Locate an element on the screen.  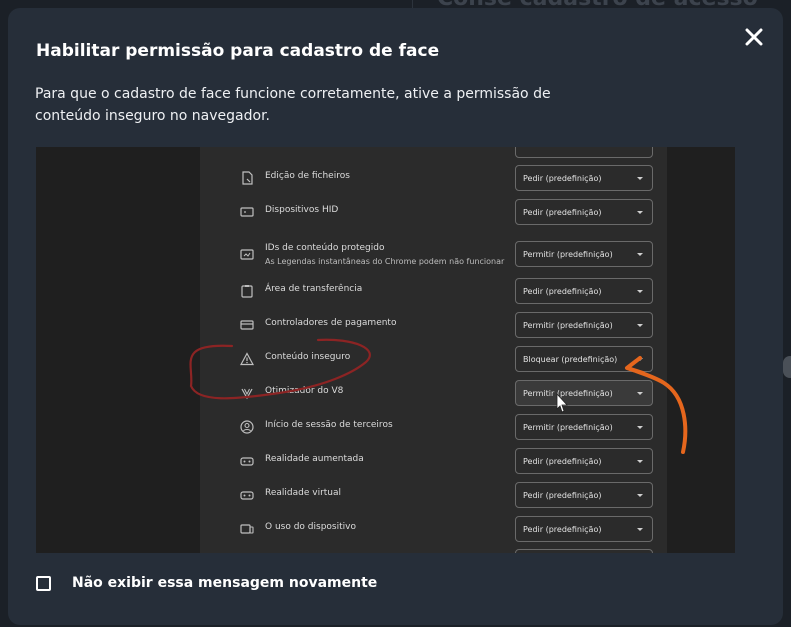
settings-select-hovered: Permitir (predefinição) is located at coordinates (584, 393).